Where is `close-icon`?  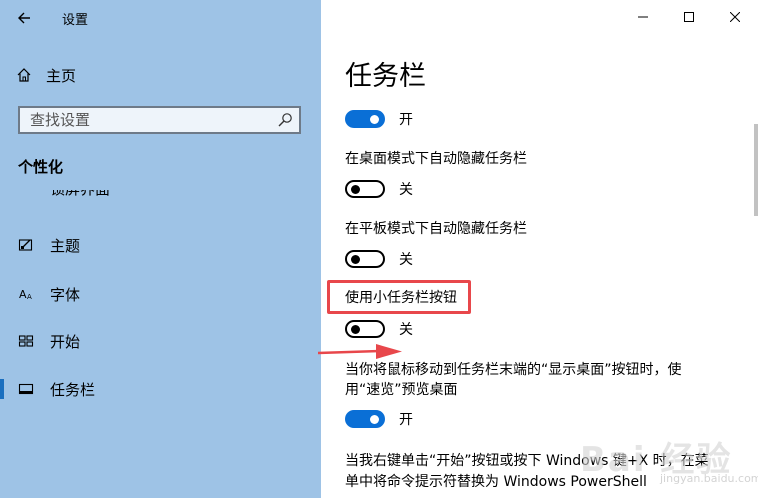 close-icon is located at coordinates (735, 17).